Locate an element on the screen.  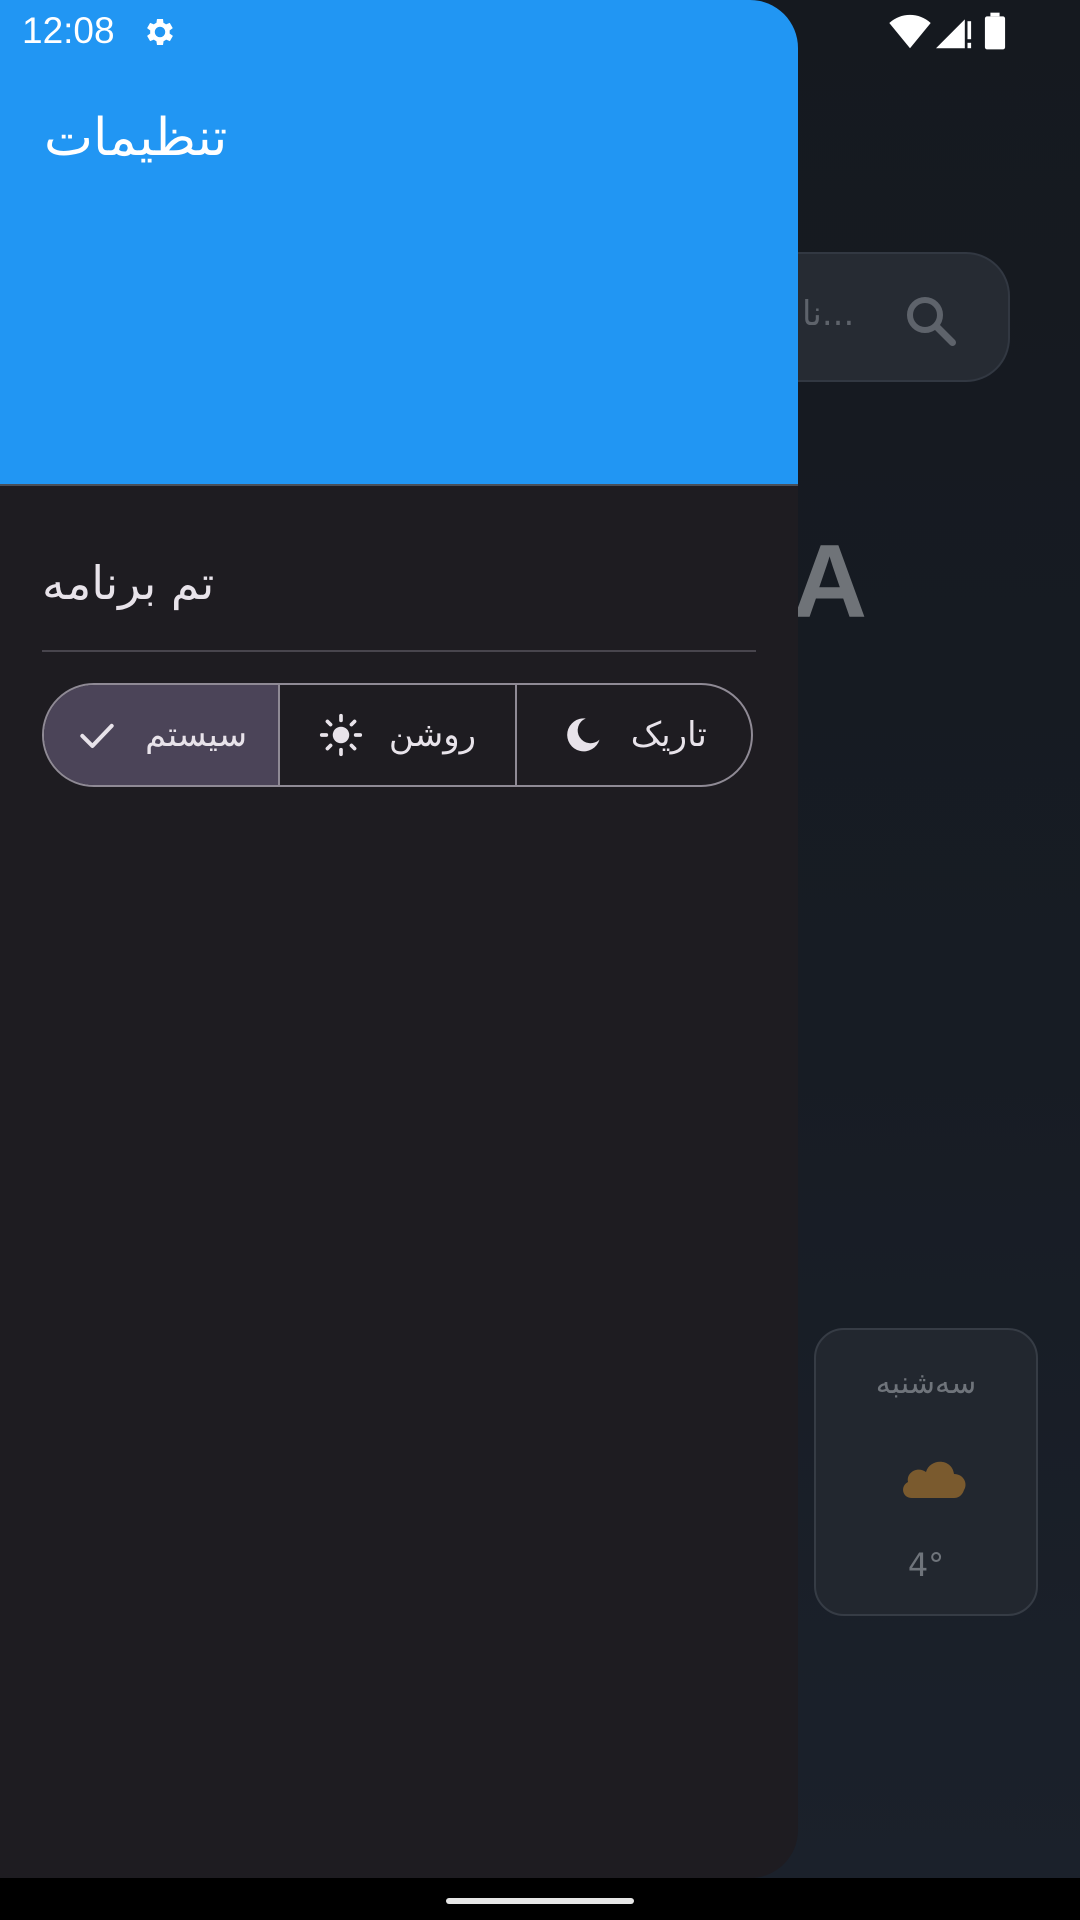
gesture-handle is located at coordinates (540, 1901).